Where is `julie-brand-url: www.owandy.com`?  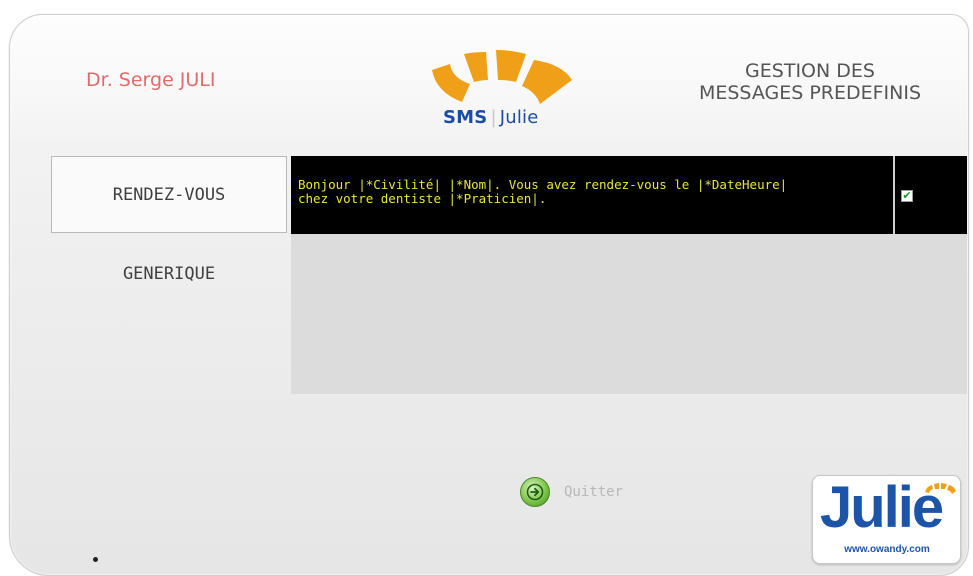 julie-brand-url: www.owandy.com is located at coordinates (887, 549).